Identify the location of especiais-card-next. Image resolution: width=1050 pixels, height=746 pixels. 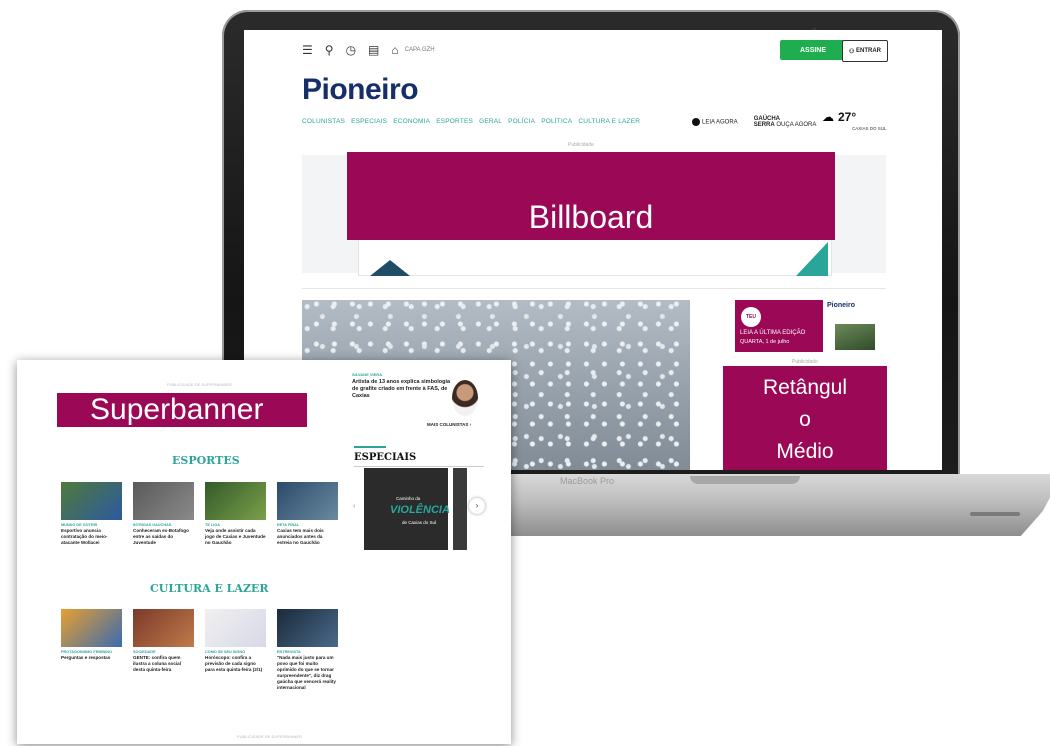
(460, 509).